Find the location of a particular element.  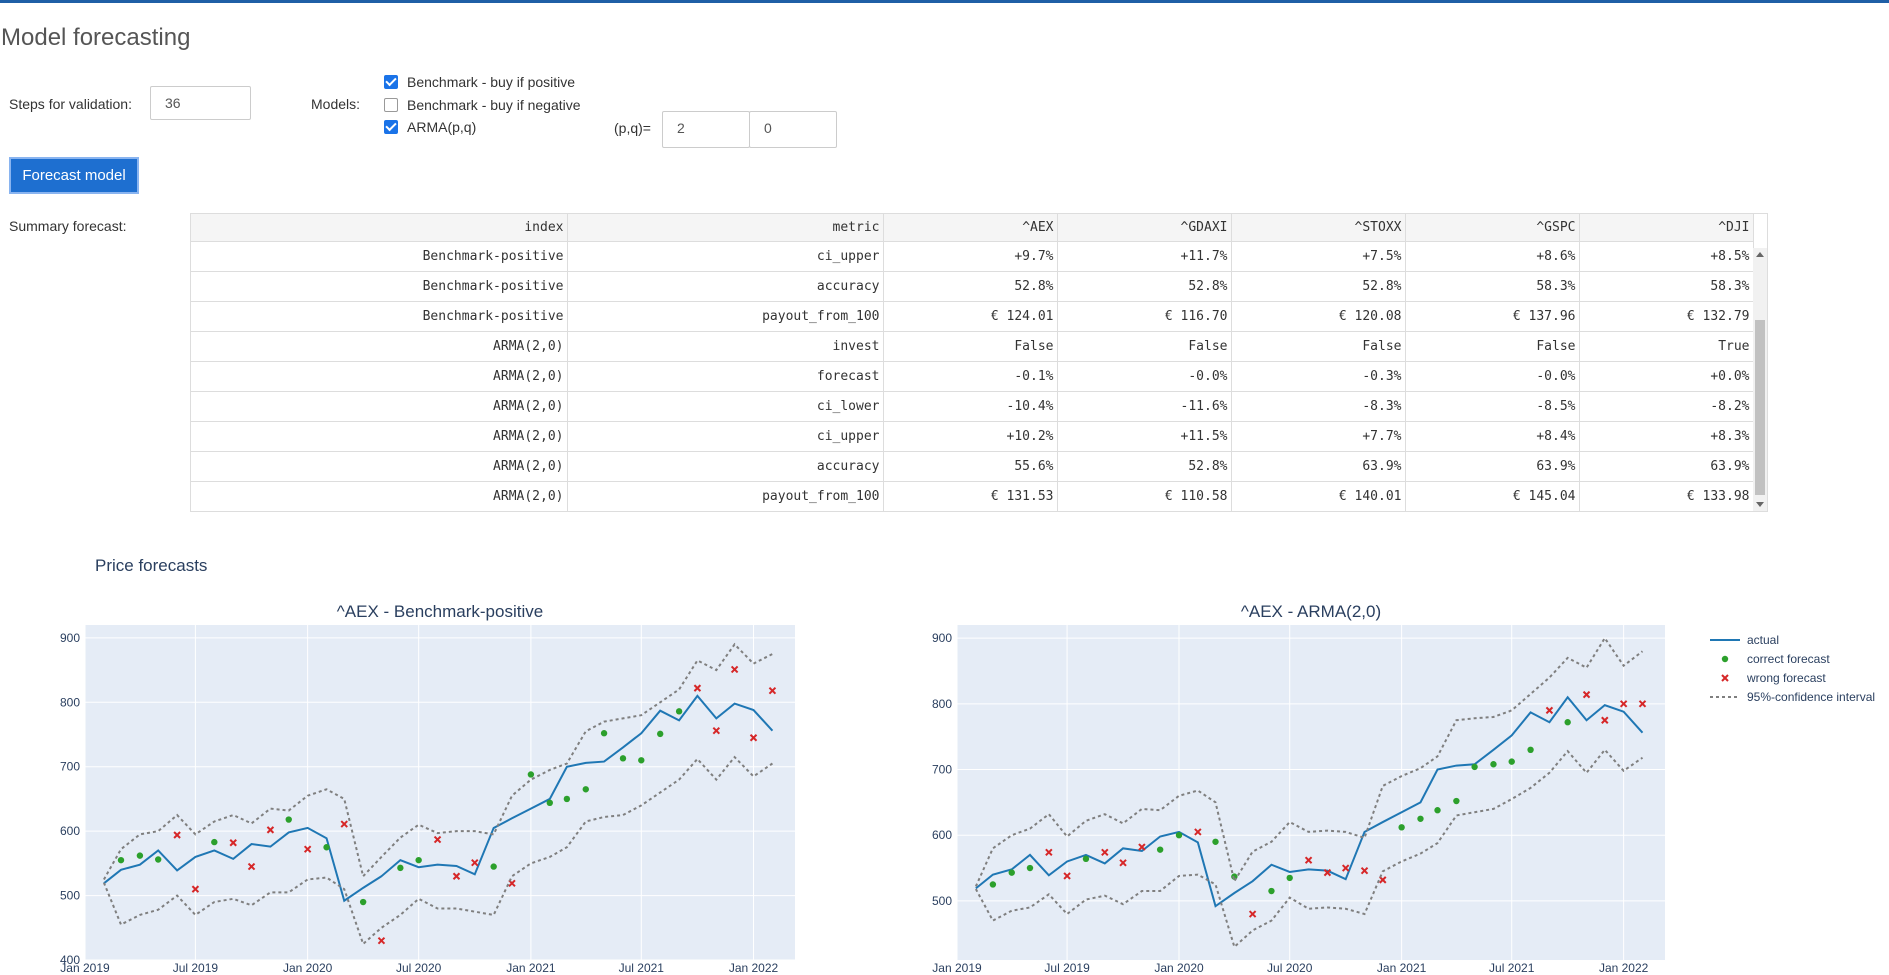

column-header: ^STOXX is located at coordinates (1318, 228).